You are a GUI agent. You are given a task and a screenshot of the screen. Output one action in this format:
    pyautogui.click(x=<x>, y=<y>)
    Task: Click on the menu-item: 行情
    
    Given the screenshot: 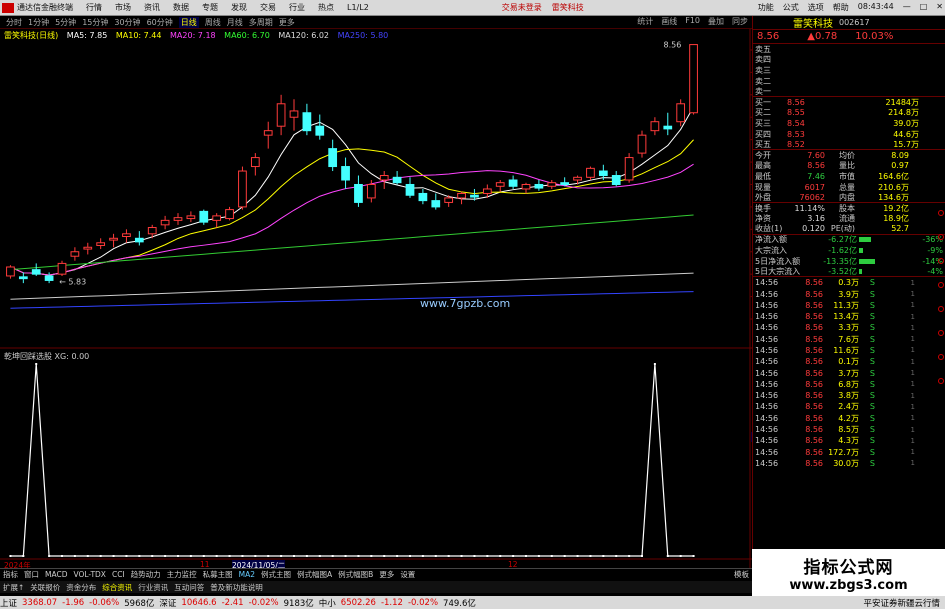 What is the action you would take?
    pyautogui.click(x=94, y=7)
    